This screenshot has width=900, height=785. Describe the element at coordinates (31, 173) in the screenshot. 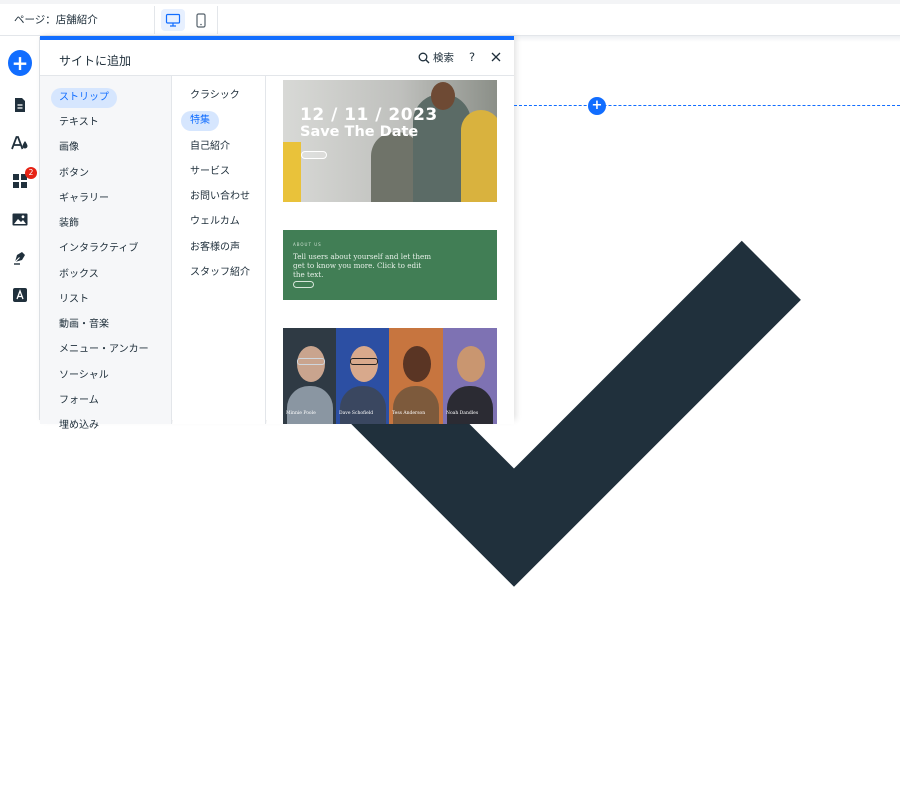

I see `notification-badge: 2` at that location.